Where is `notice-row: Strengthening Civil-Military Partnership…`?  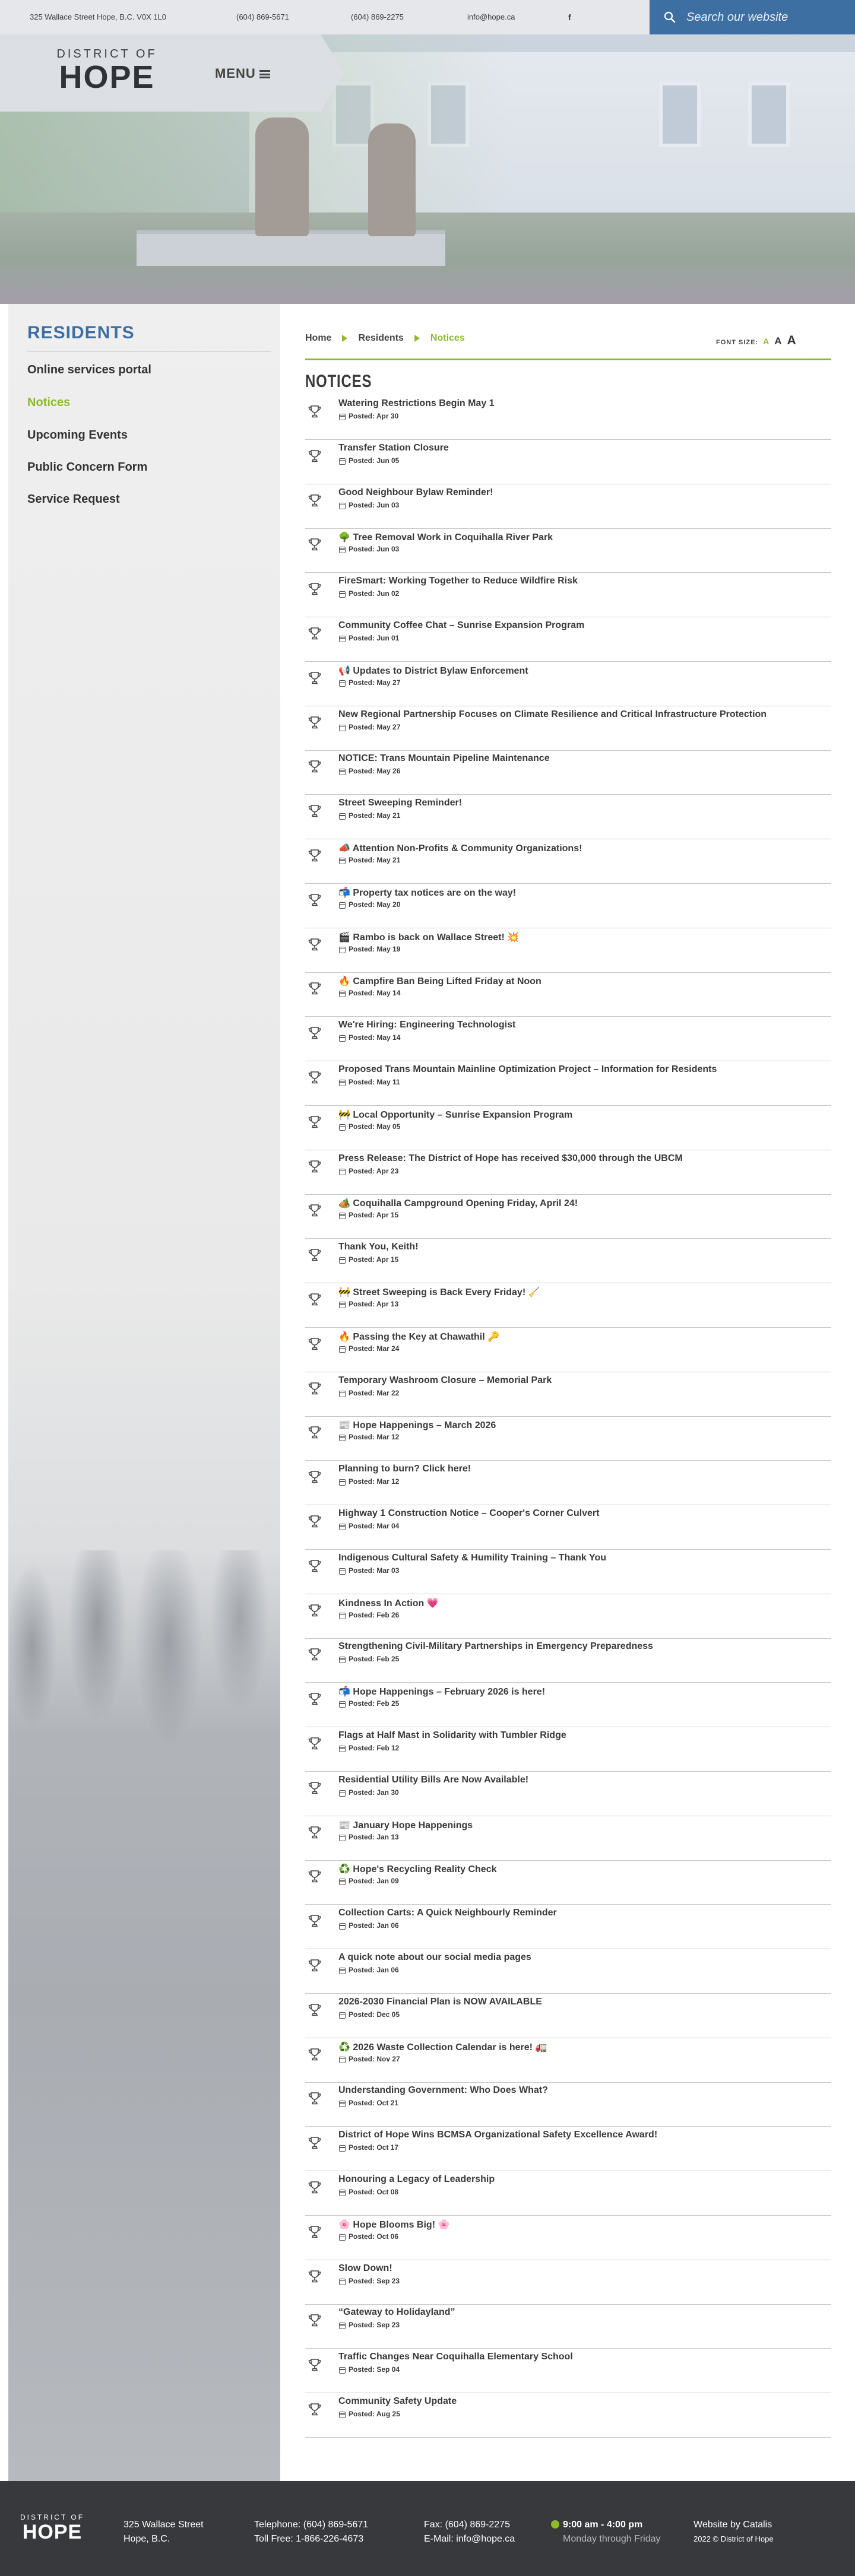
notice-row: Strengthening Civil-Military Partnership… is located at coordinates (568, 1660).